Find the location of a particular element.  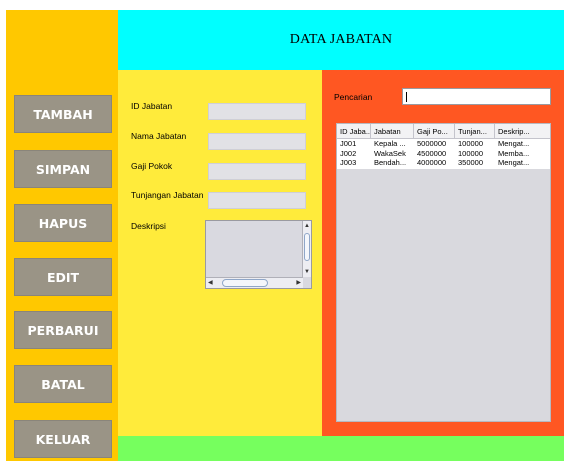

horizontal-scrollbar: ◀ ▶ is located at coordinates (254, 282).